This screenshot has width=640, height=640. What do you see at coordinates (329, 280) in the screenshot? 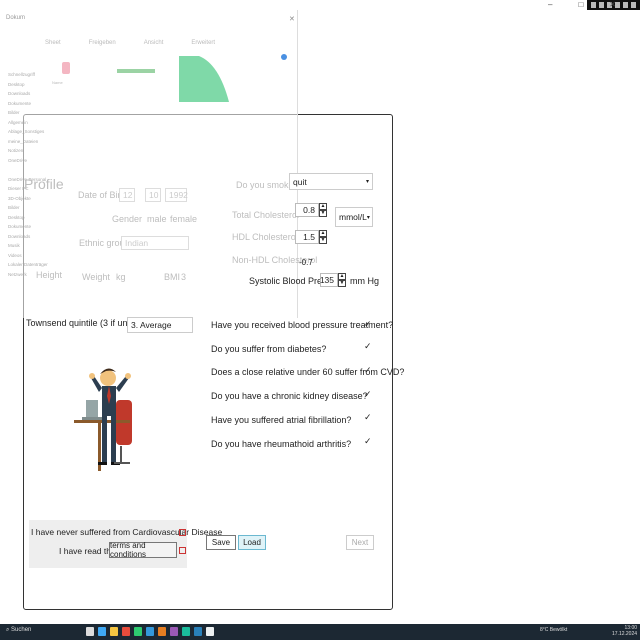
I see `bp-field: 135` at bounding box center [329, 280].